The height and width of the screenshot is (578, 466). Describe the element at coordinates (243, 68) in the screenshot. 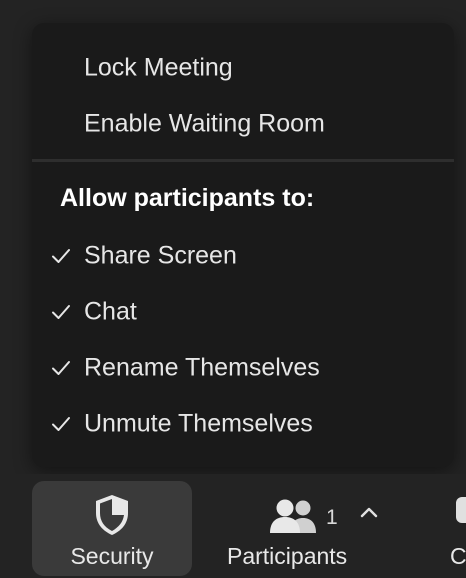

I see `menu-item-lock-meeting: Lock Meeting` at that location.